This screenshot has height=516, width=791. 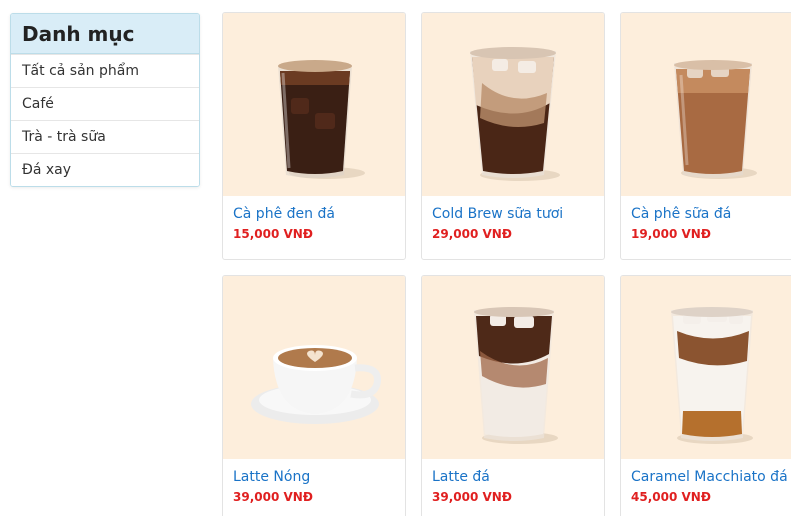 I want to click on product-name: Cold Brew sữa tươi, so click(x=513, y=214).